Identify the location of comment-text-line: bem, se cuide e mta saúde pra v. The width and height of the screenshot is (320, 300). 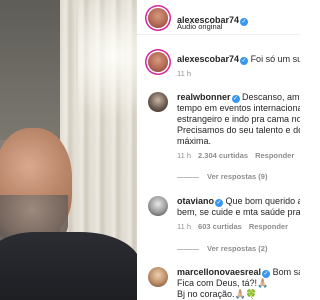
(238, 212).